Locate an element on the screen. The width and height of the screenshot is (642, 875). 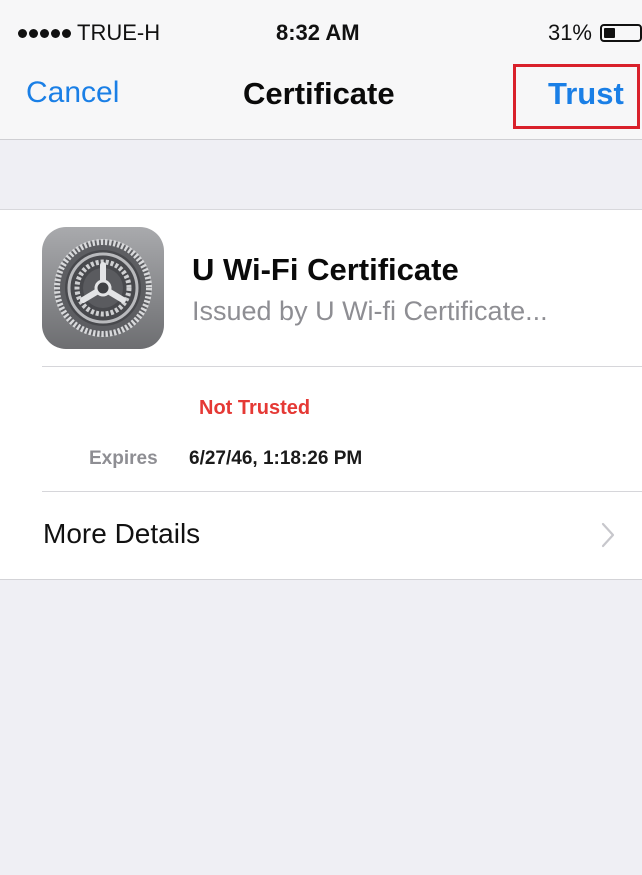
expires-value: 6/27/46, 1:18:26 PM is located at coordinates (276, 458).